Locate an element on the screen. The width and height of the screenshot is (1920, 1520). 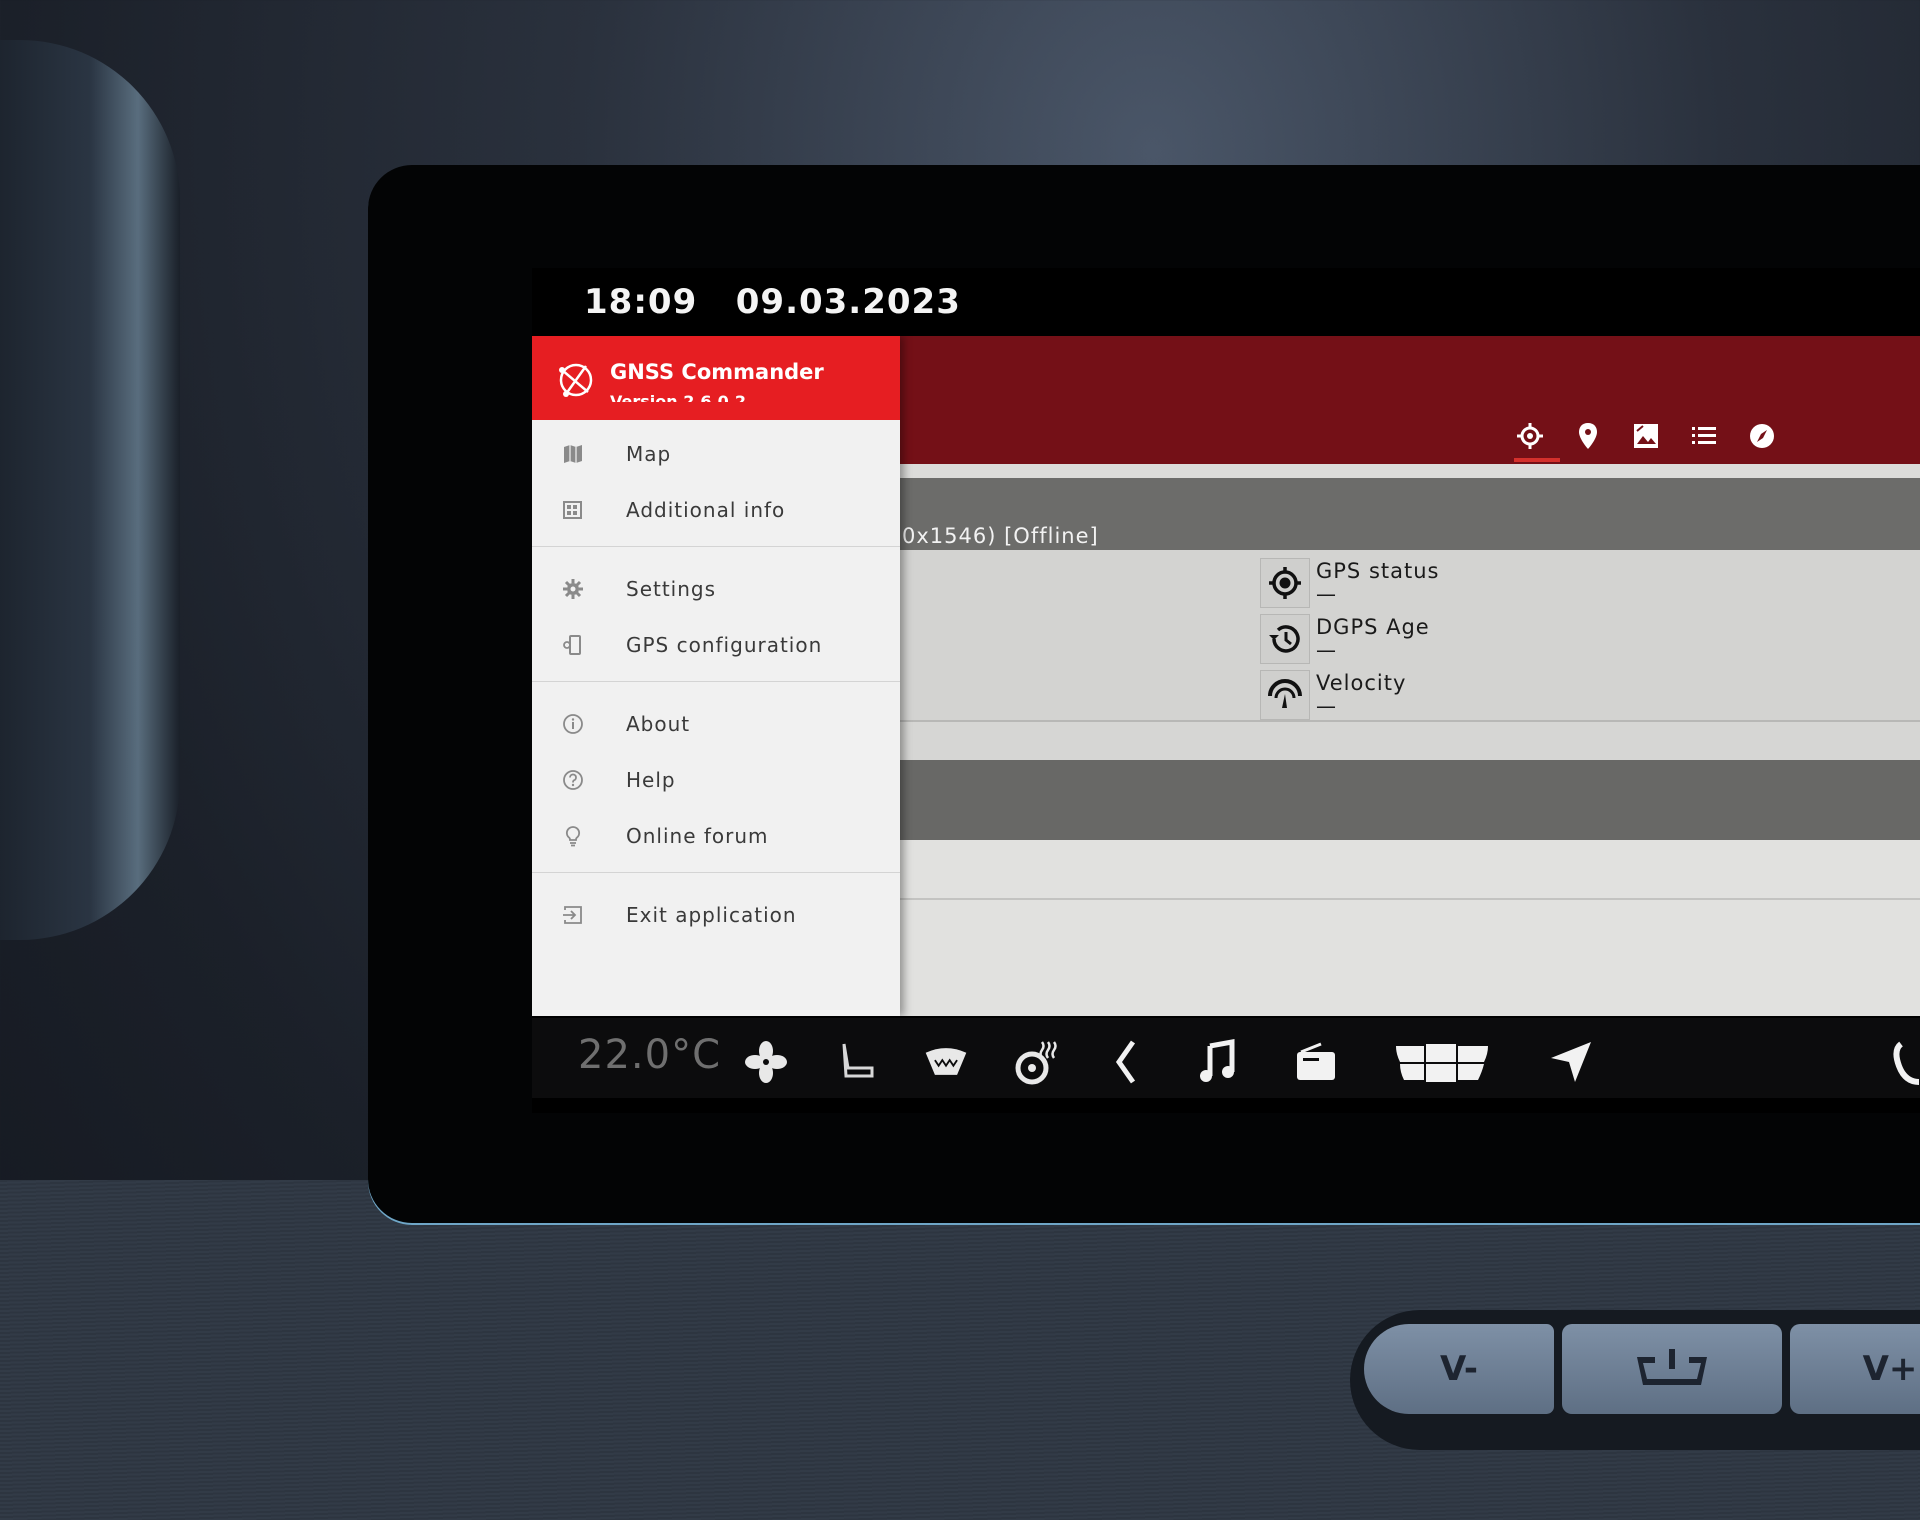
menu-item-settings: Settings is located at coordinates (716, 589).